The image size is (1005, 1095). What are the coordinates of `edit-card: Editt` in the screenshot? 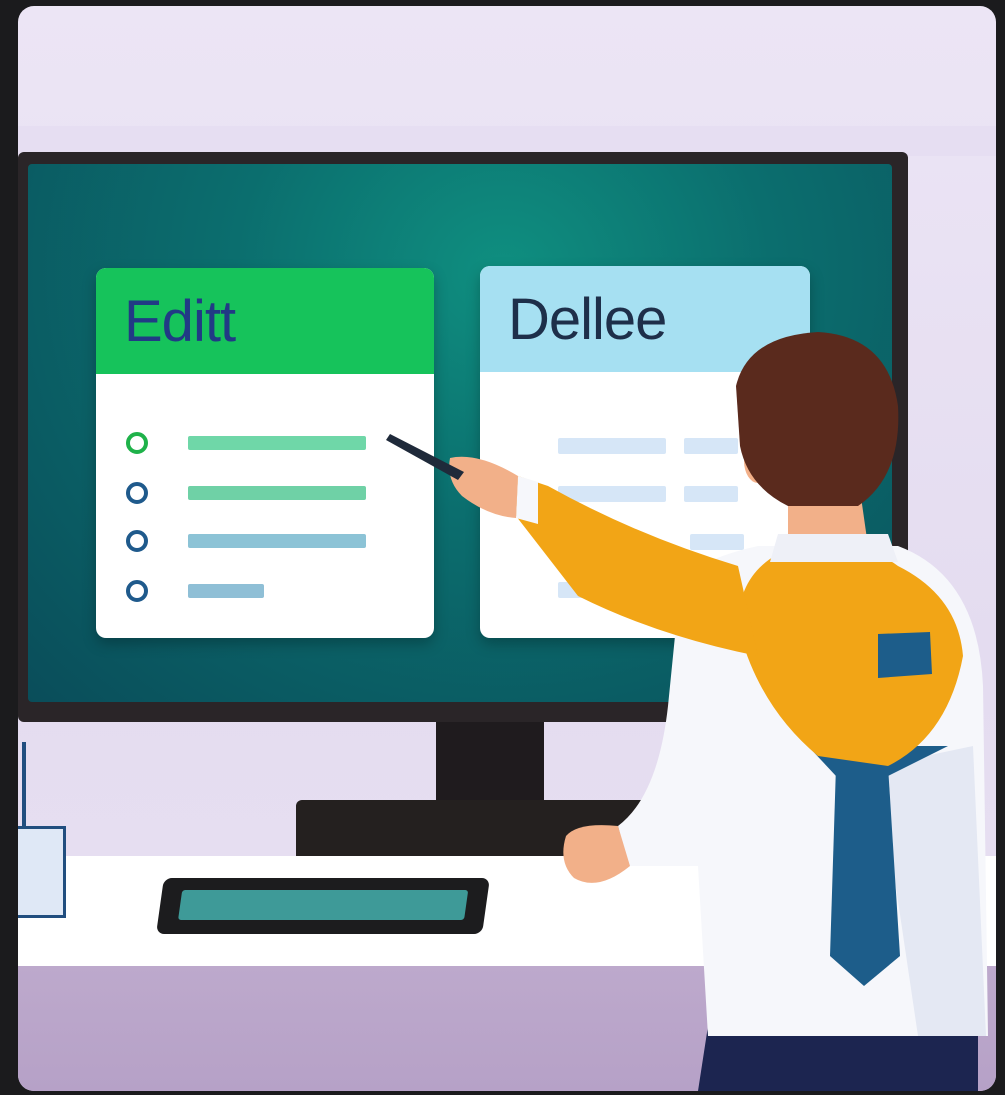 It's located at (265, 453).